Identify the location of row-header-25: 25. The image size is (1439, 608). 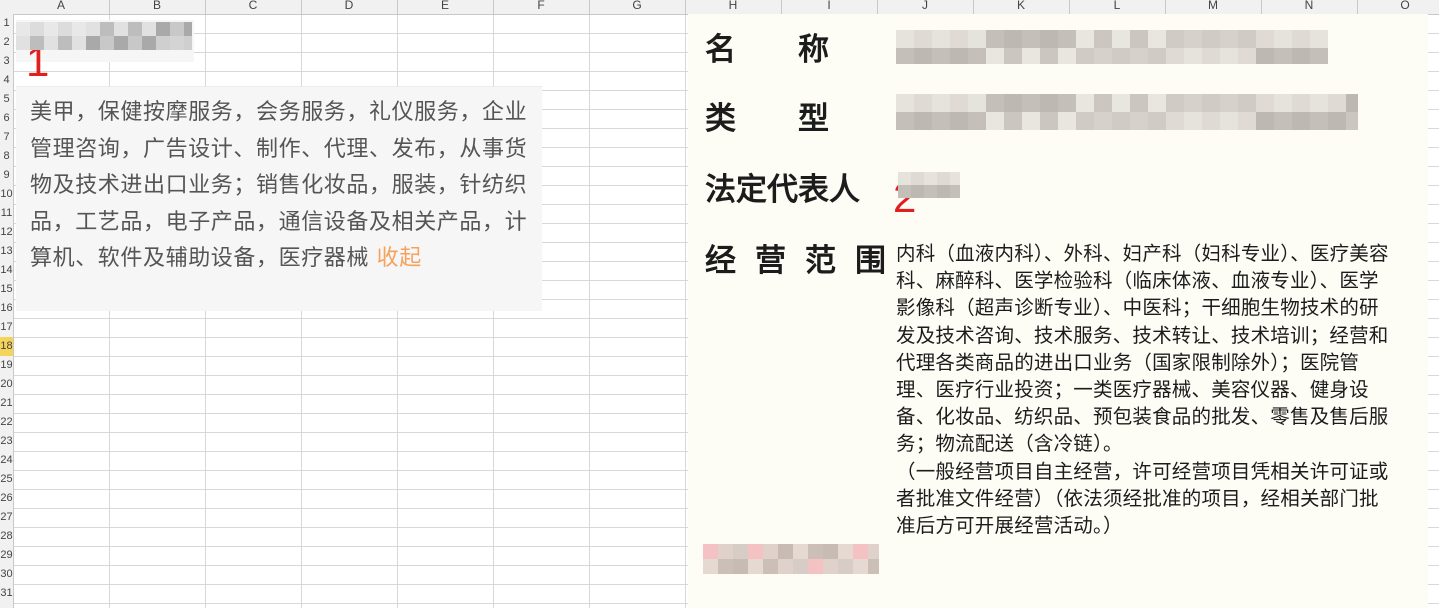
(6, 479).